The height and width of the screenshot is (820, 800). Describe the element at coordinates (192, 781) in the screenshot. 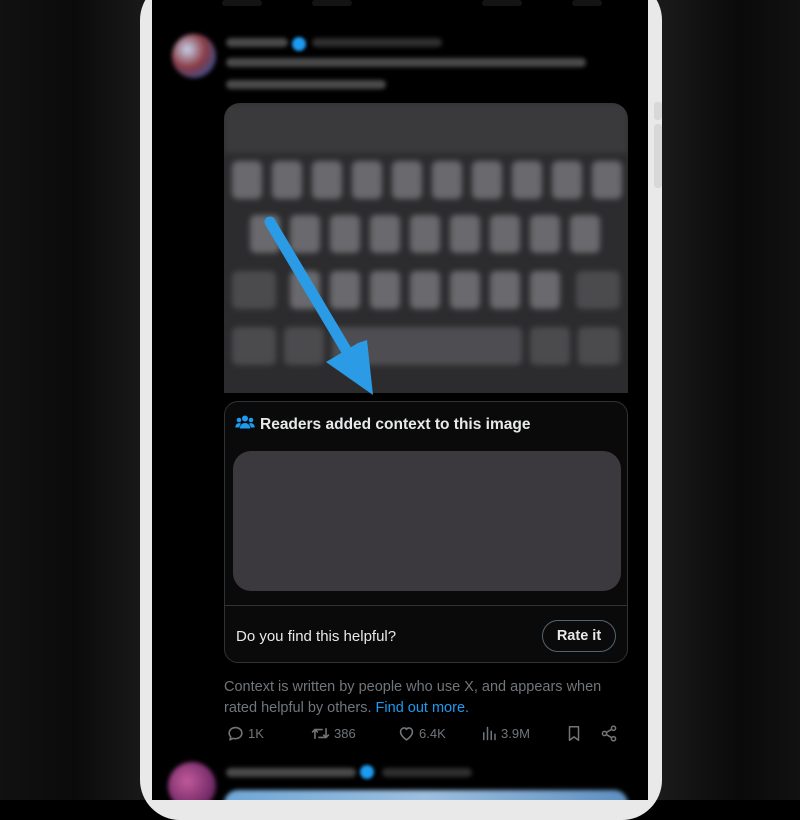

I see `next-post-avatar` at that location.